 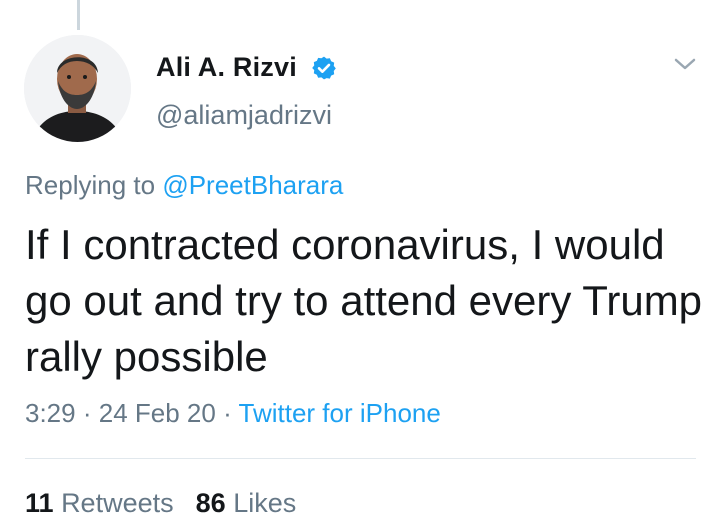 I want to click on retweets-label: Retweets, so click(x=117, y=503).